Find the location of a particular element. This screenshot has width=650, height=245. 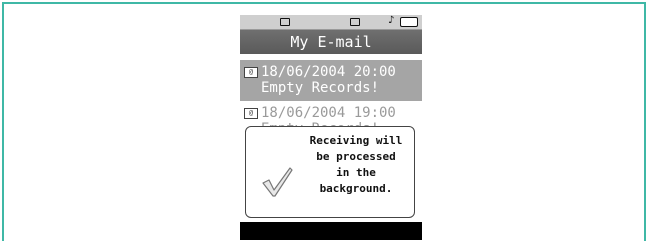

email-list-item-1: @ 18/06/2004 20:00 Empty Records! is located at coordinates (331, 82).